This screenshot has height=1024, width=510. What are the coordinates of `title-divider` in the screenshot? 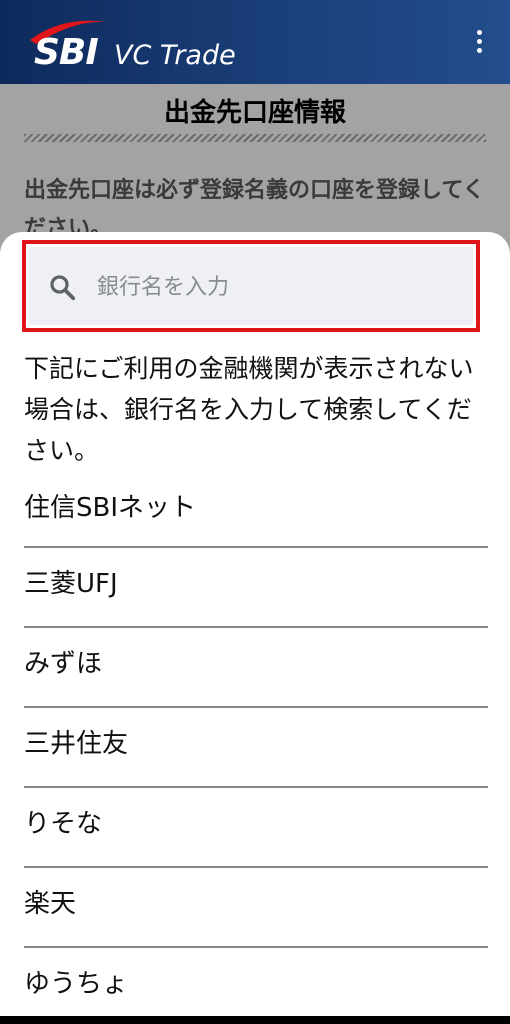 It's located at (255, 138).